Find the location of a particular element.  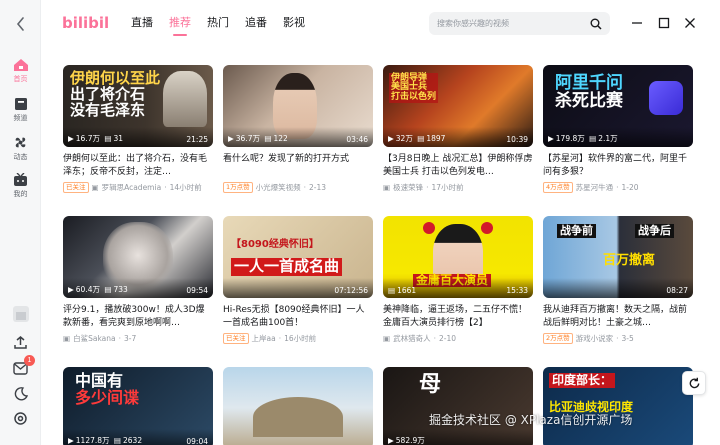

top-tabs: 直播 推荐 热门 追番 影视 is located at coordinates (226, 25).